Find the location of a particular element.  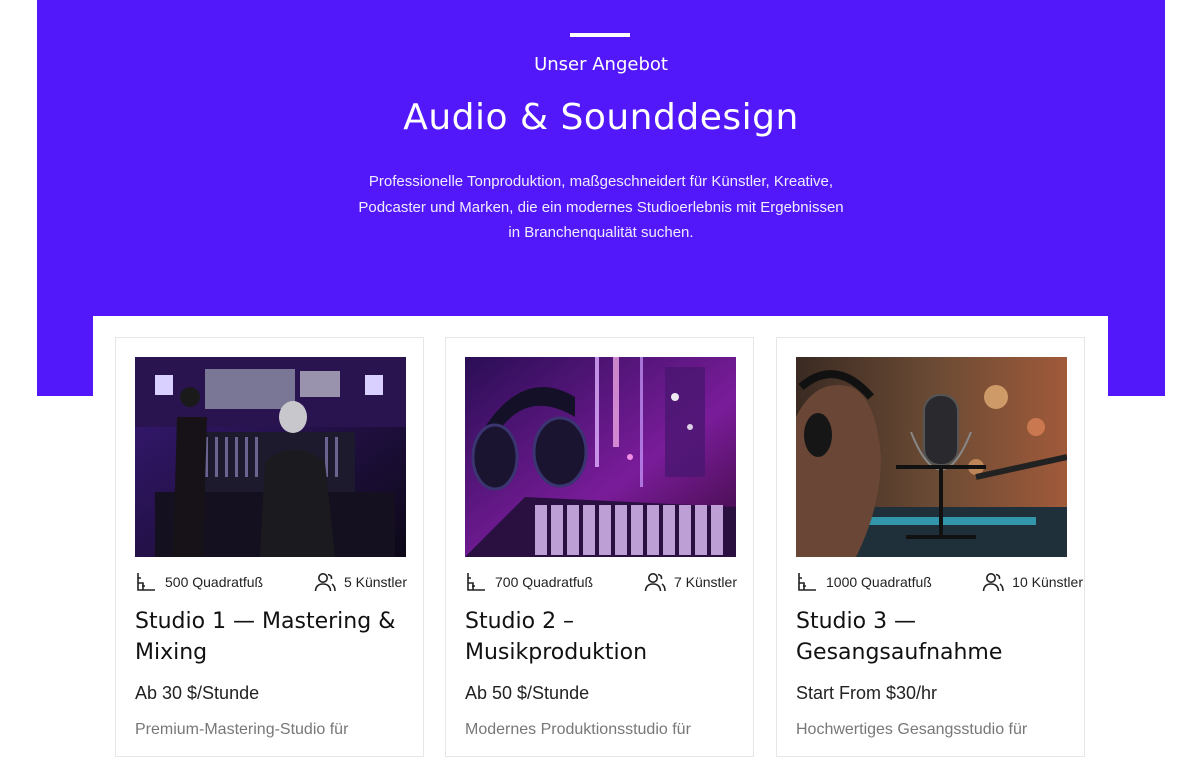

studio-3-price: Start From $30/hr is located at coordinates (867, 693).